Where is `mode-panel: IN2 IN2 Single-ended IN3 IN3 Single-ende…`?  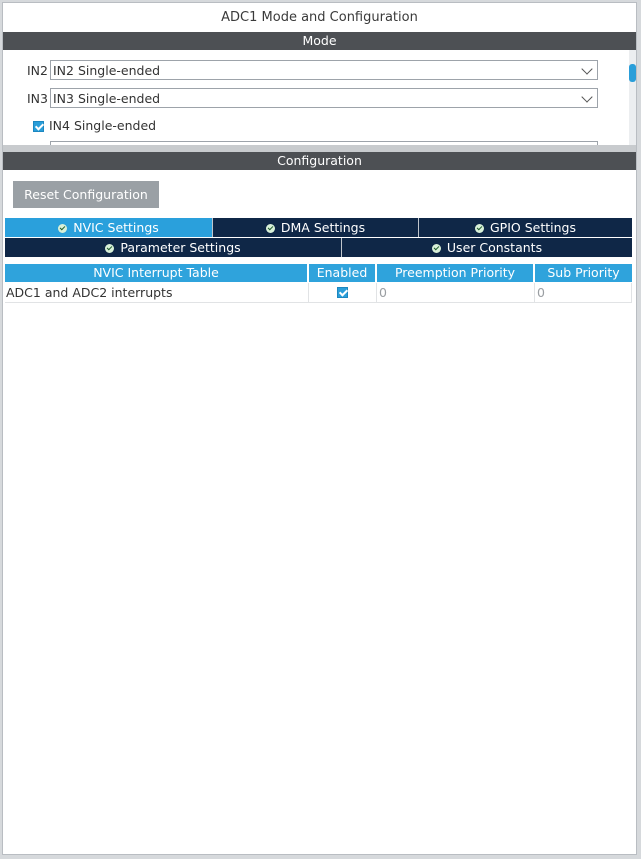 mode-panel: IN2 IN2 Single-ended IN3 IN3 Single-ende… is located at coordinates (319, 97).